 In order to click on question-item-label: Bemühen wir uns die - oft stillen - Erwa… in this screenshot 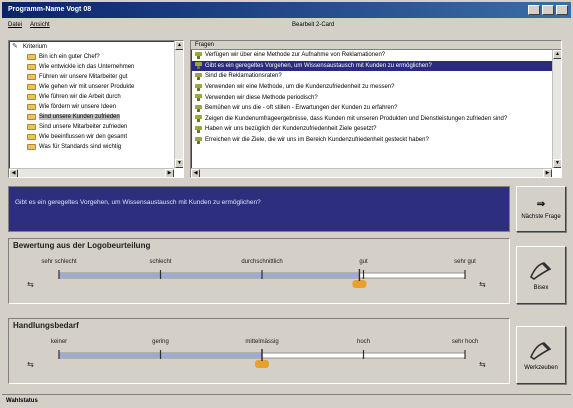, I will do `click(301, 108)`.